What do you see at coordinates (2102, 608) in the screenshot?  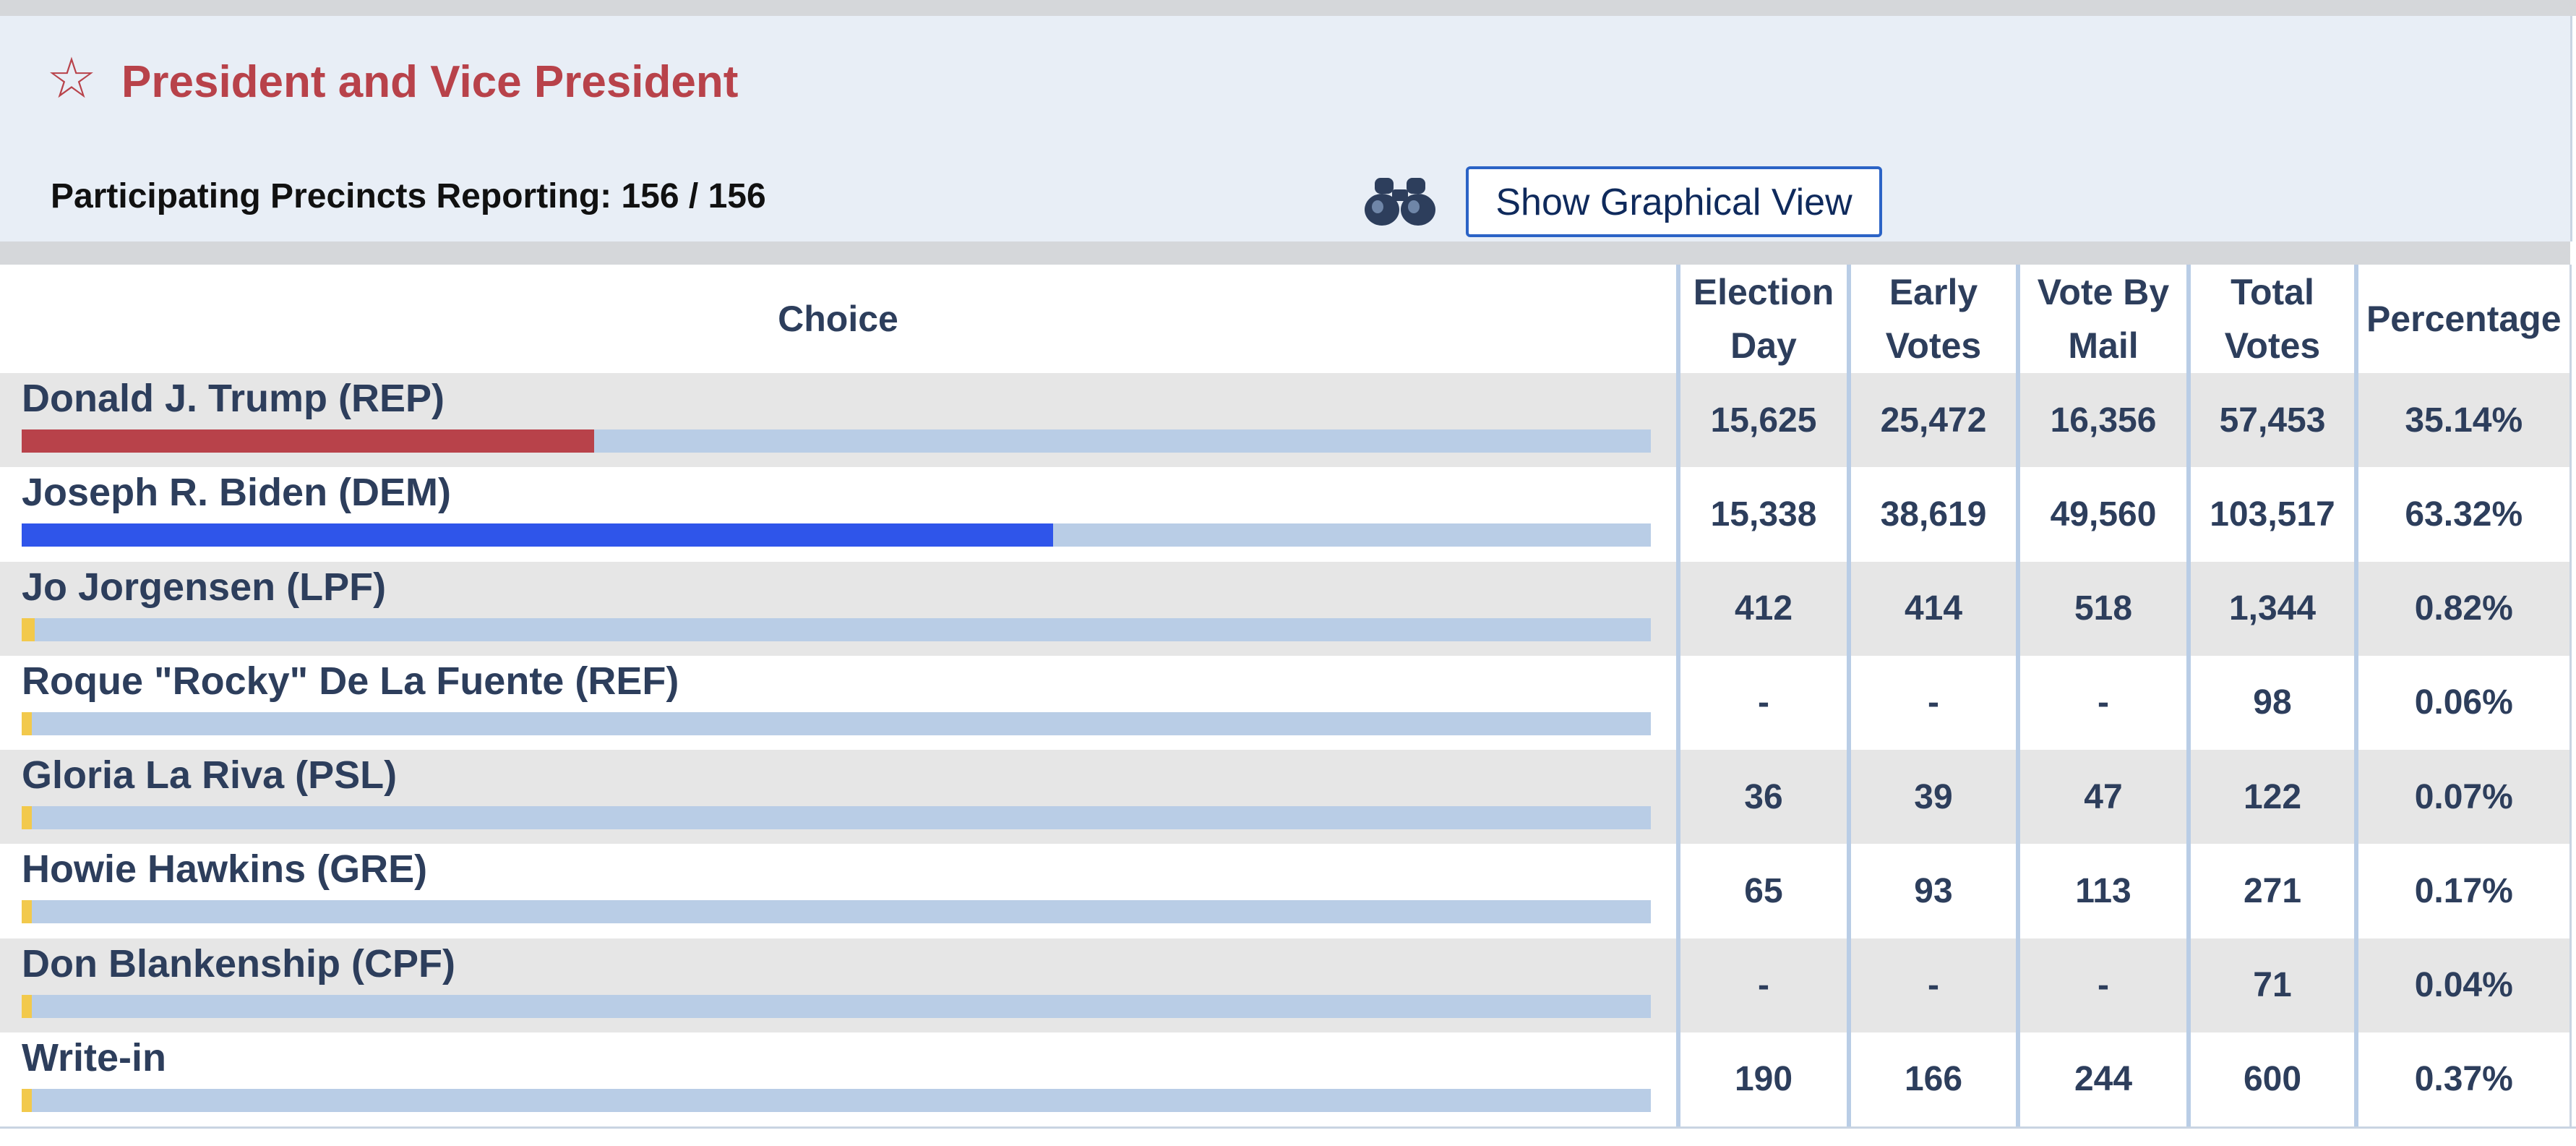 I see `vote-by-mail-value: 518` at bounding box center [2102, 608].